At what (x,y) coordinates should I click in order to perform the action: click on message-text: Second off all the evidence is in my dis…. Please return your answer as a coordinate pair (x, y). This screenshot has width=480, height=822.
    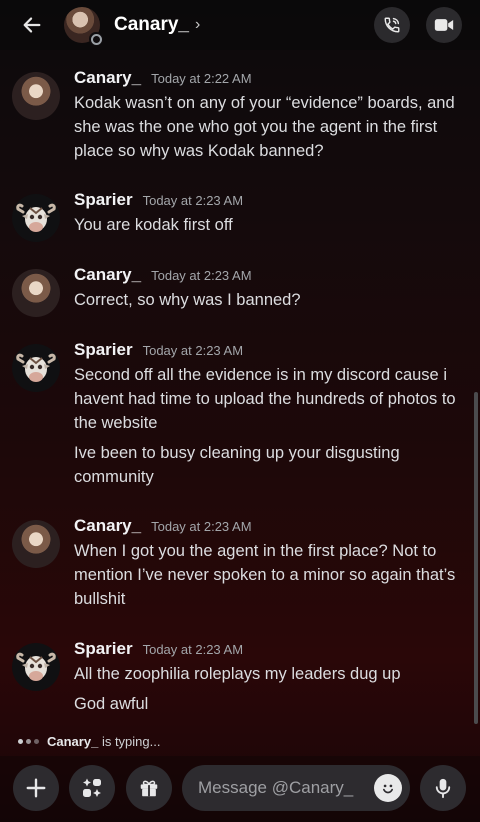
    Looking at the image, I should click on (265, 399).